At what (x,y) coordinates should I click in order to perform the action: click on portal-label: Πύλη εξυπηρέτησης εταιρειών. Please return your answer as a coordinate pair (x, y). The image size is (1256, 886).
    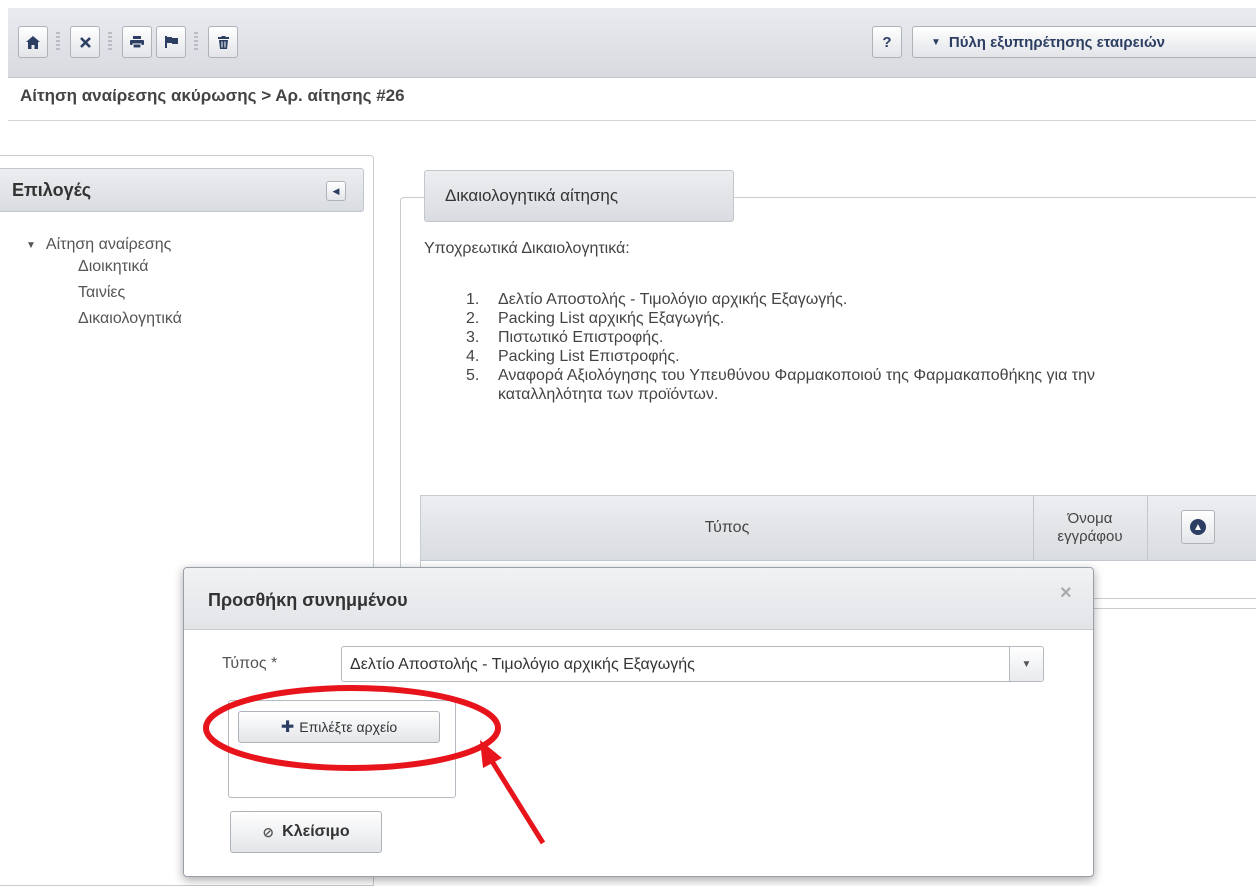
    Looking at the image, I should click on (1056, 42).